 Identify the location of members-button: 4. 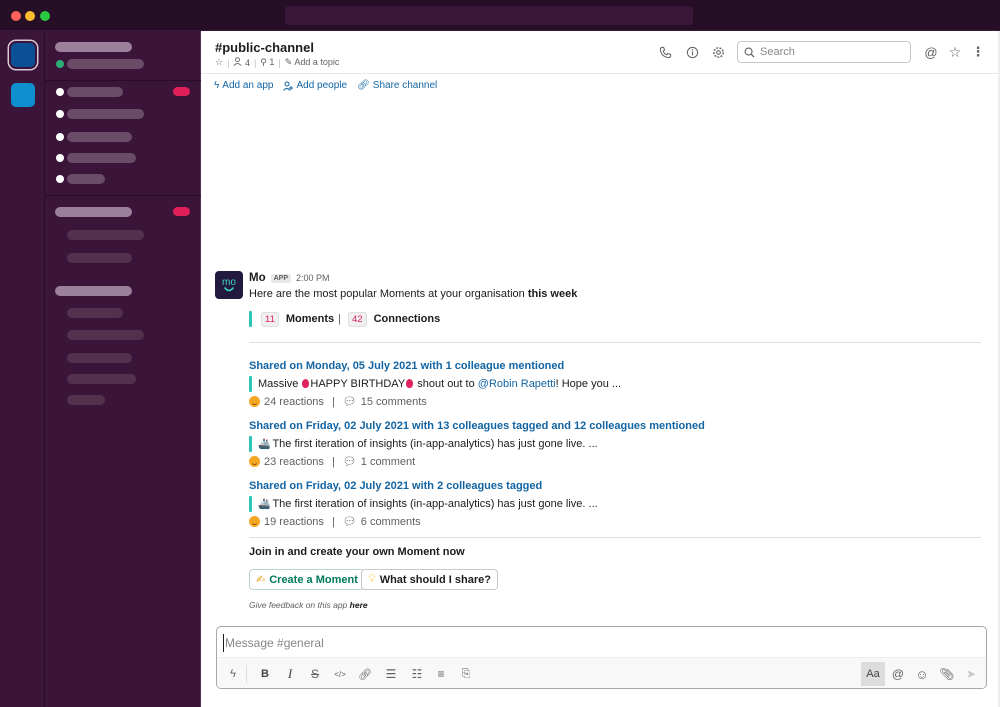
(241, 62).